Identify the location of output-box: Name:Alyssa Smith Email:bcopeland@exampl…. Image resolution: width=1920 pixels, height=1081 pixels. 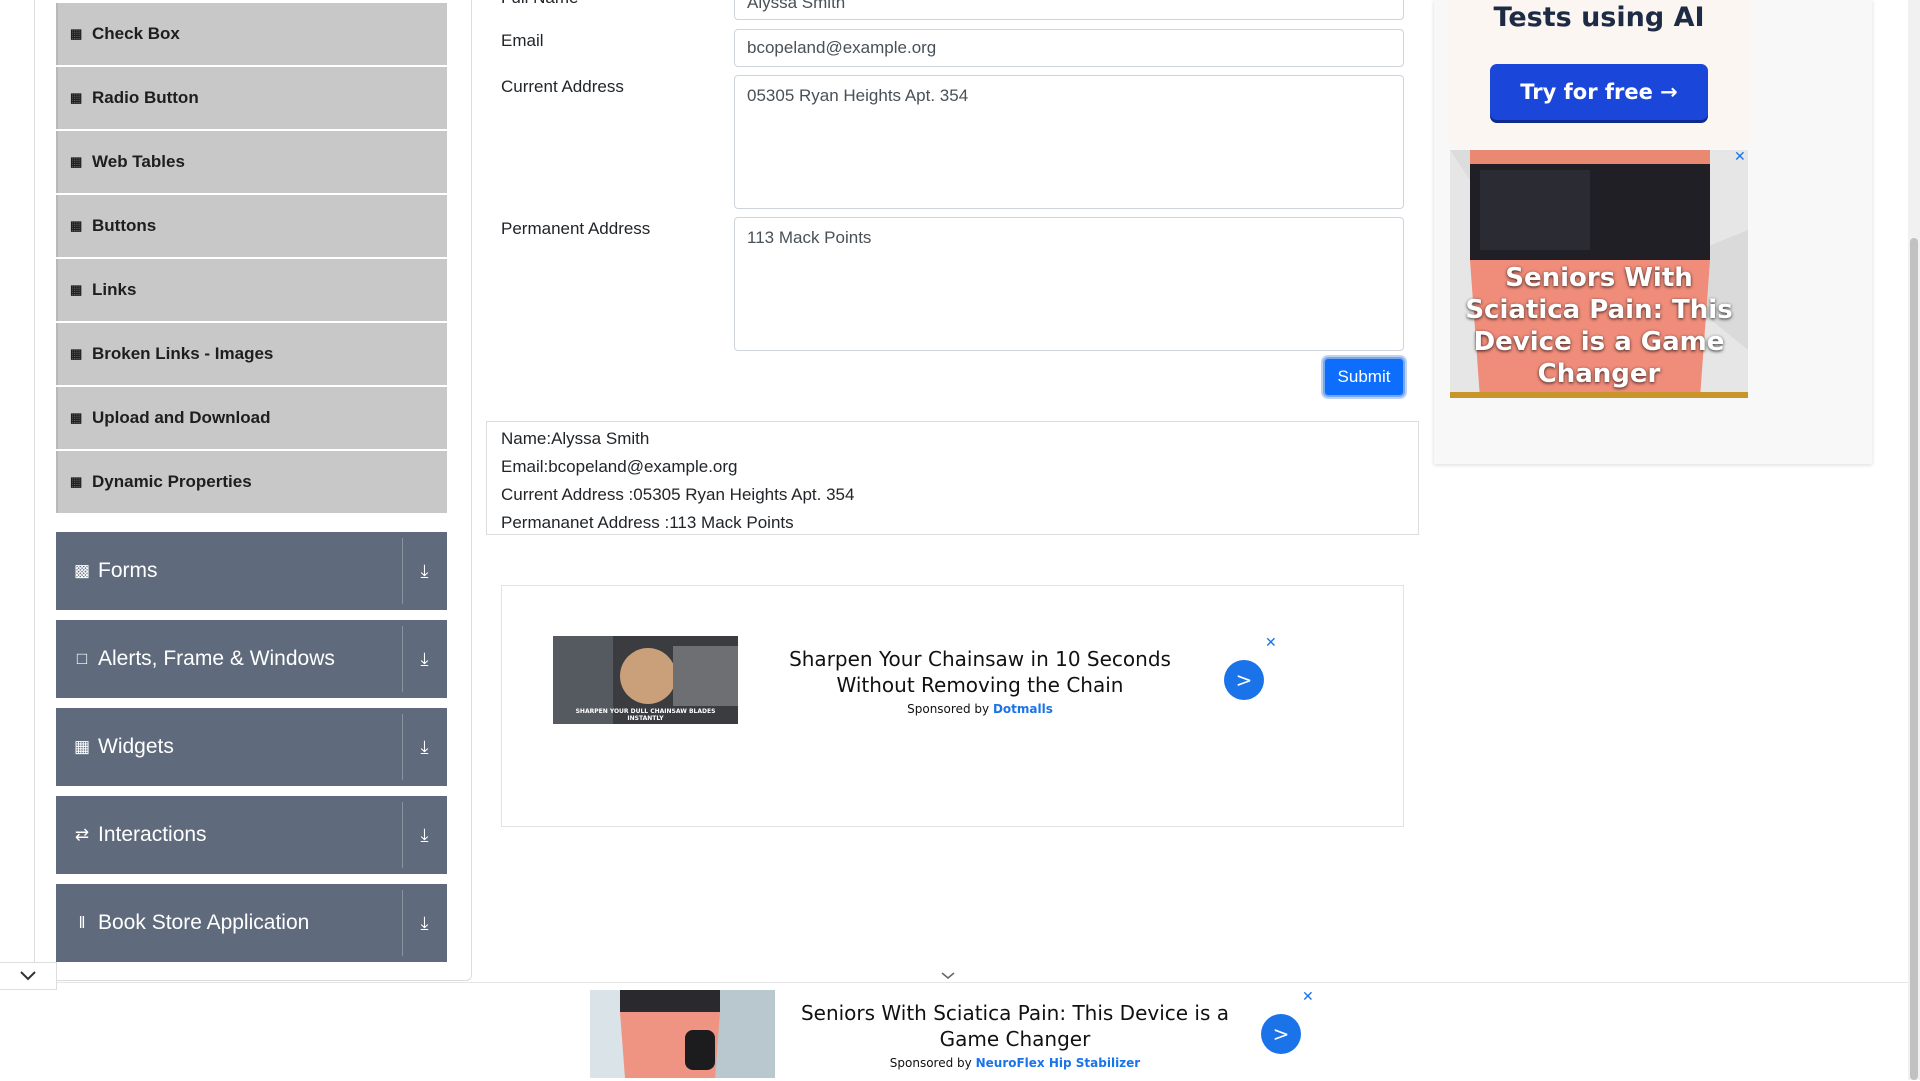
(952, 478).